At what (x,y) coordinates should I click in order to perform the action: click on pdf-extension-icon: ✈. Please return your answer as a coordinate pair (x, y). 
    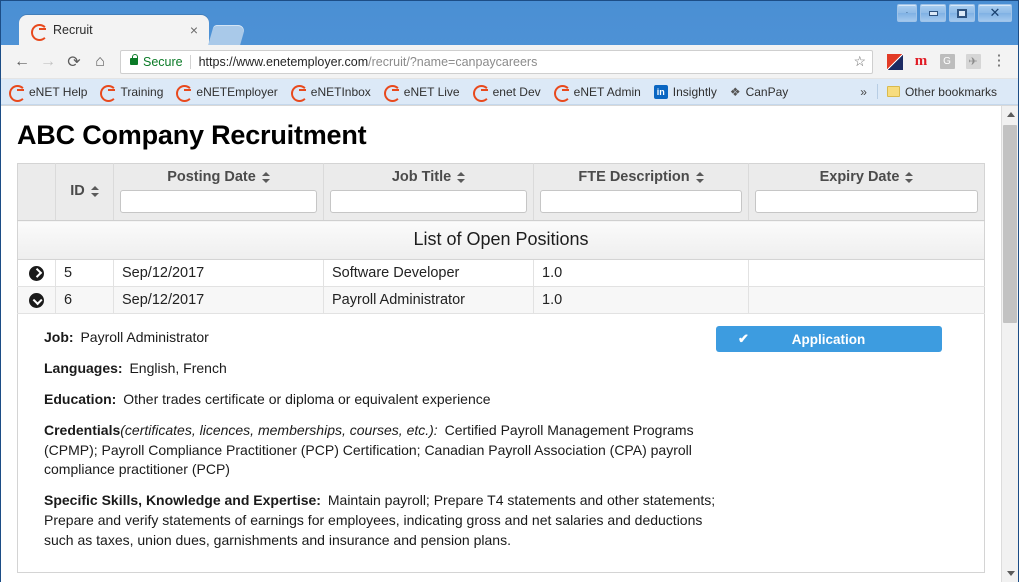
    Looking at the image, I should click on (973, 62).